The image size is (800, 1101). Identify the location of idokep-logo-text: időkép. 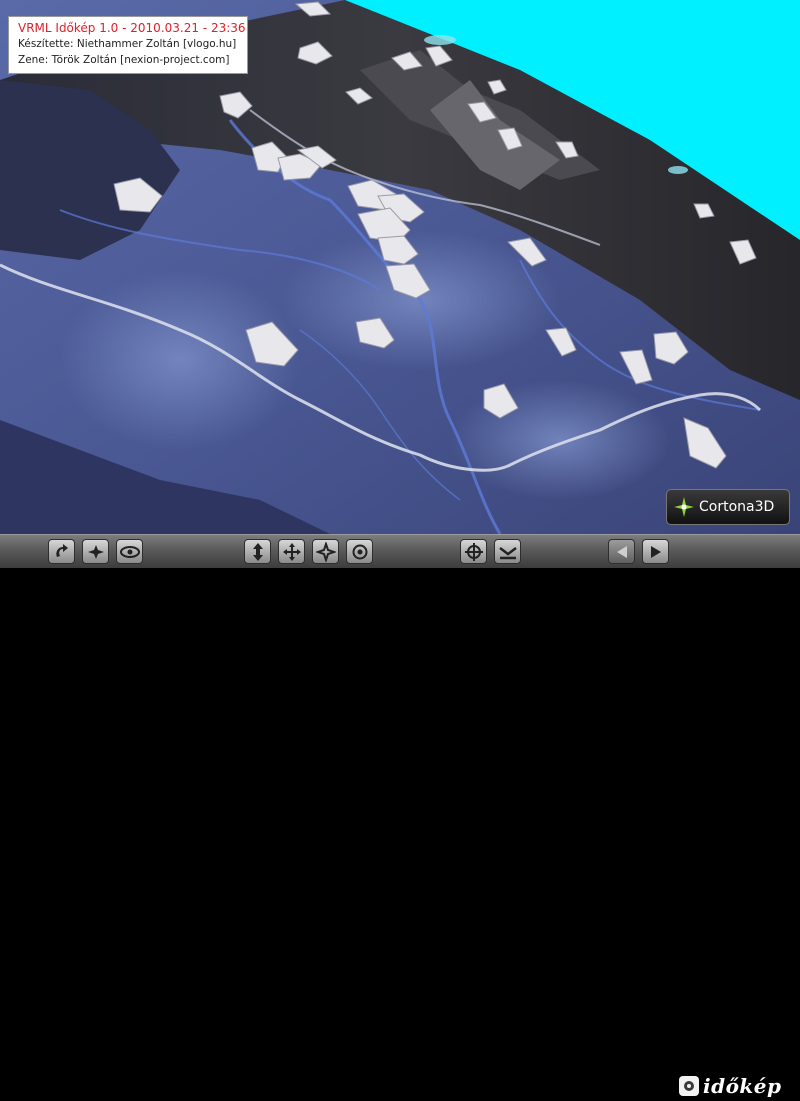
(742, 1086).